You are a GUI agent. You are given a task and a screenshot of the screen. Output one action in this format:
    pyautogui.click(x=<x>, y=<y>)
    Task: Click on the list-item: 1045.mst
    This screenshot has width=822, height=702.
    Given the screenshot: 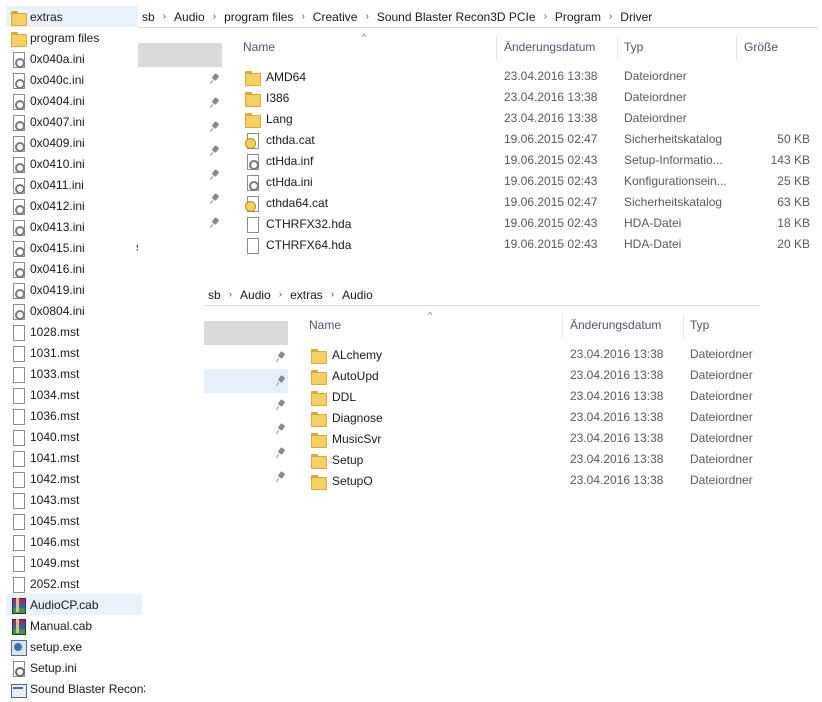 What is the action you would take?
    pyautogui.click(x=74, y=520)
    